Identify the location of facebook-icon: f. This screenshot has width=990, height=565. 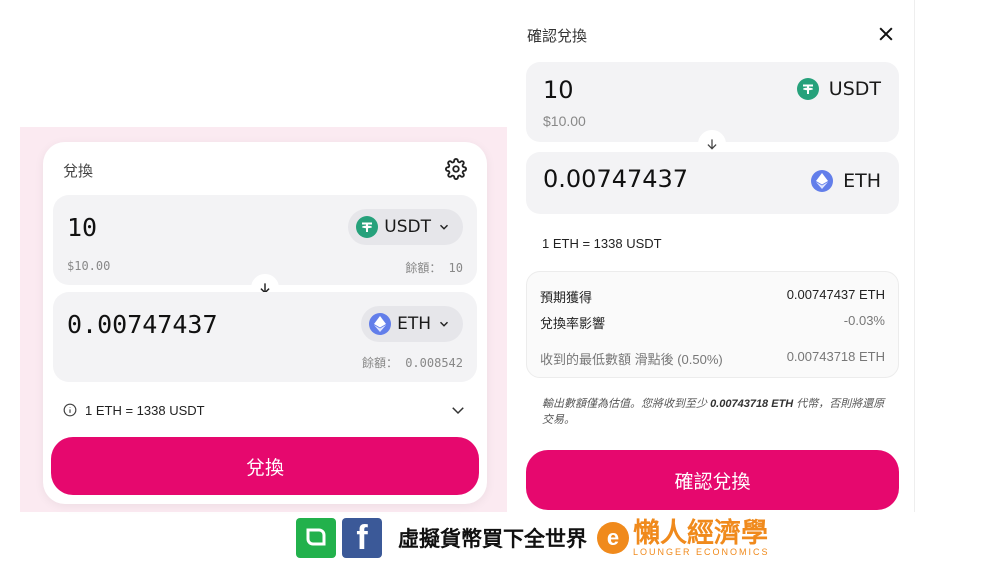
(362, 538).